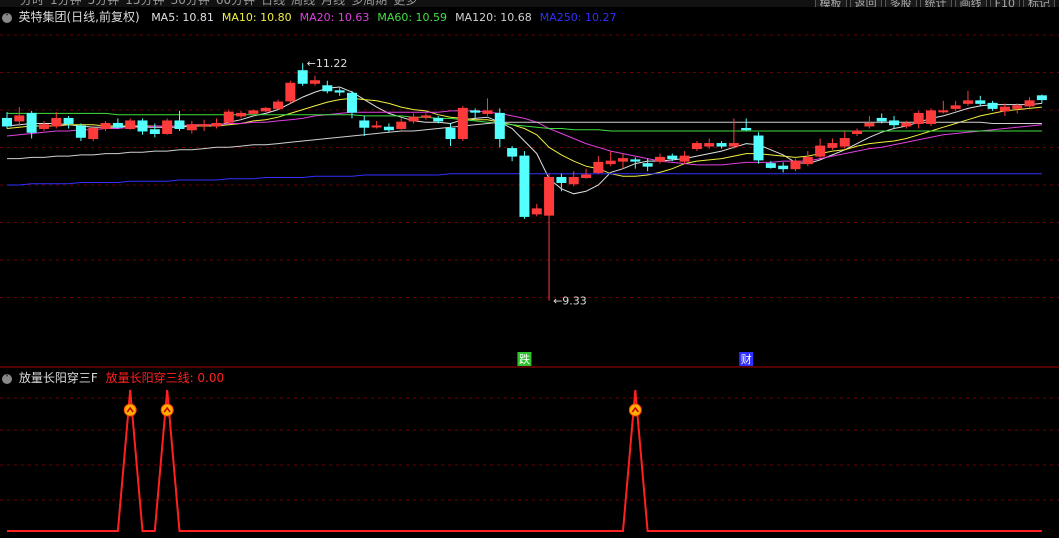 This screenshot has width=1059, height=538. I want to click on indicator-value: 放量长阳穿三线: 0.00, so click(165, 378).